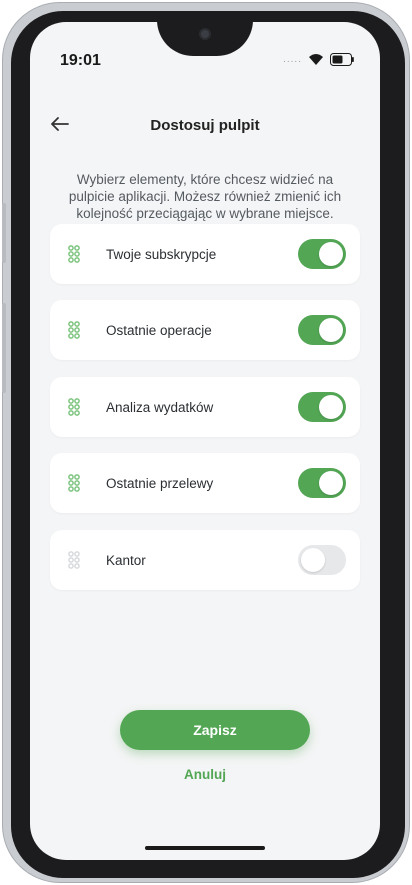 The width and height of the screenshot is (412, 885). Describe the element at coordinates (342, 59) in the screenshot. I see `battery-icon` at that location.